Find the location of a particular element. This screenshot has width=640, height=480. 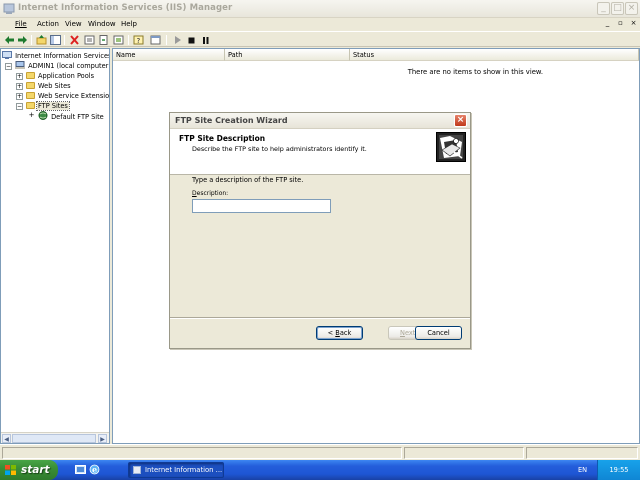

show-hide-tree-icon is located at coordinates (55, 40).